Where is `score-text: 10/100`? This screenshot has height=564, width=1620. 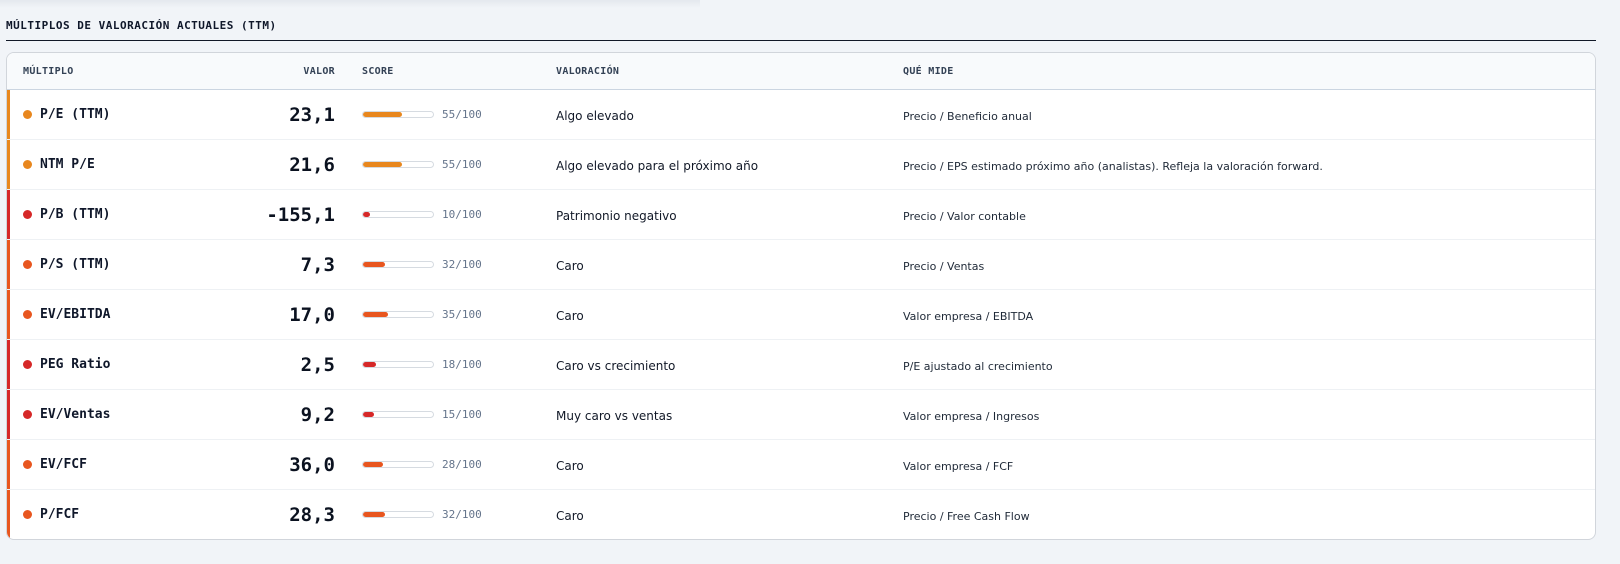 score-text: 10/100 is located at coordinates (462, 214).